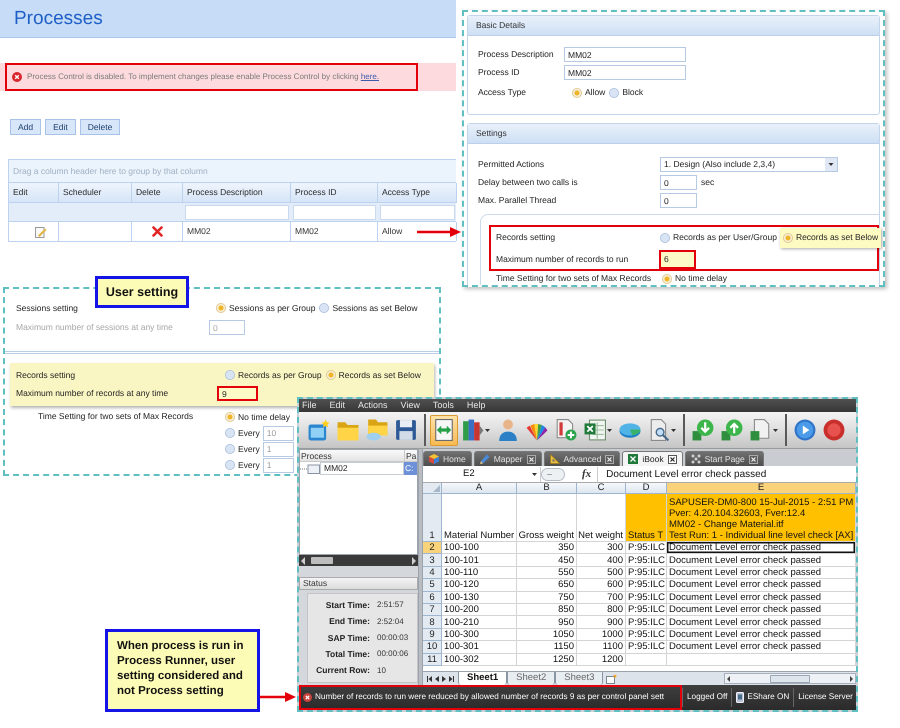 This screenshot has width=900, height=728. What do you see at coordinates (41, 232) in the screenshot?
I see `edit-icon` at bounding box center [41, 232].